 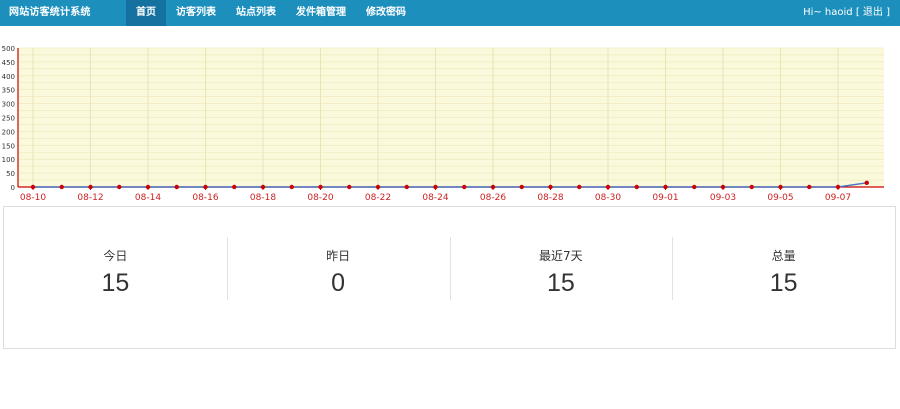 What do you see at coordinates (8, 63) in the screenshot?
I see `chart-y-tick-label: 450` at bounding box center [8, 63].